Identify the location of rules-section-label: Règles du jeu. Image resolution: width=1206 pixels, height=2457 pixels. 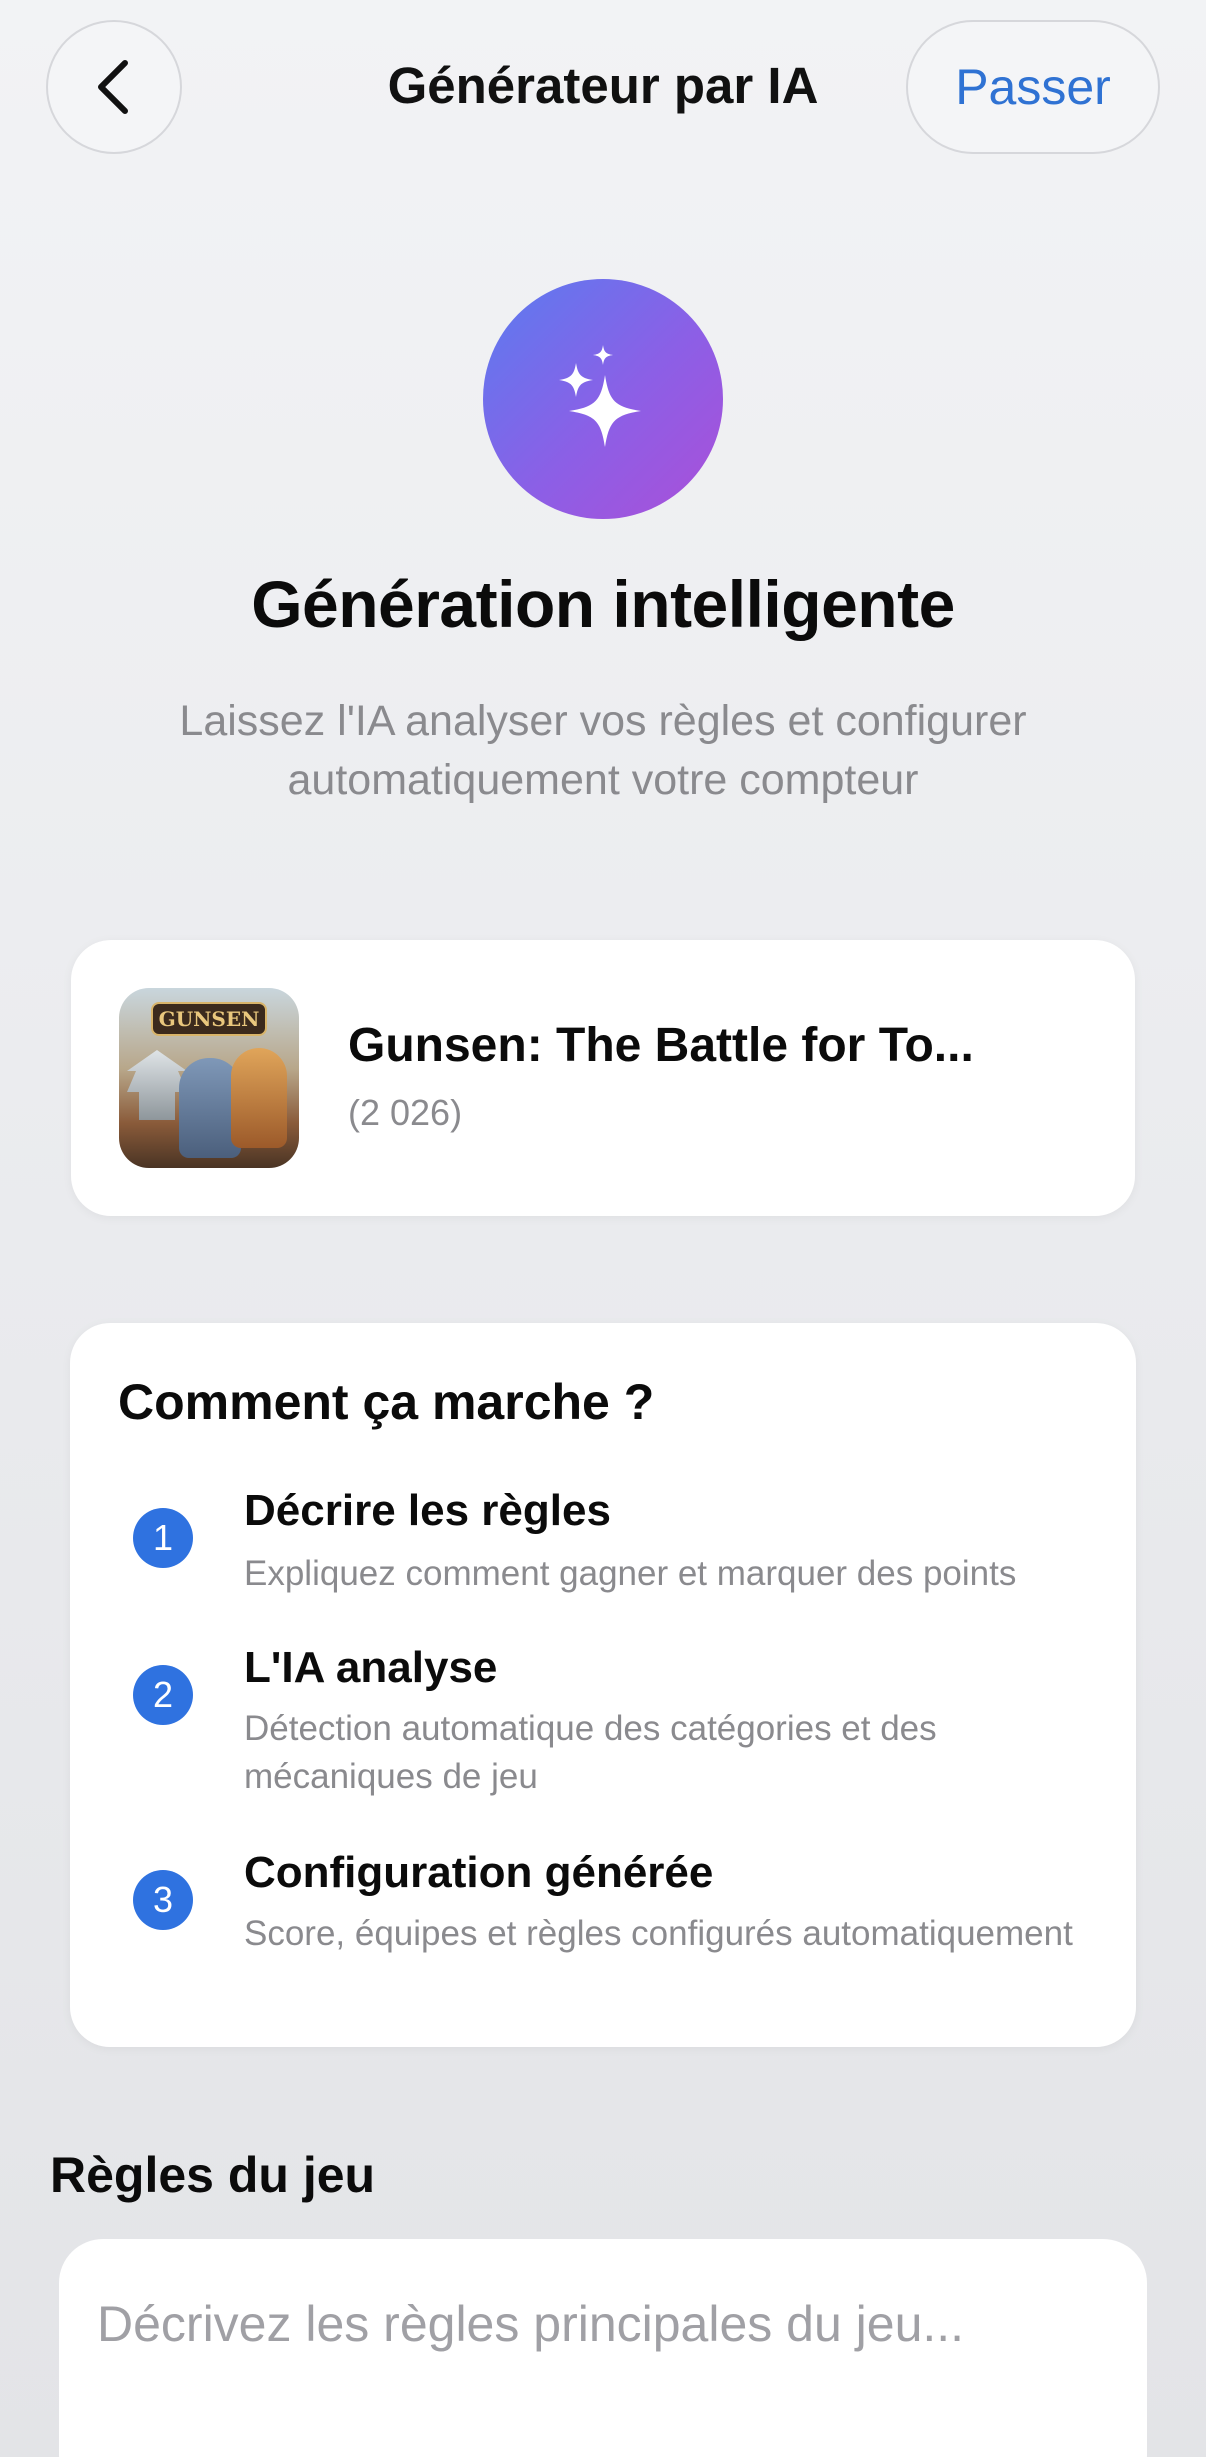
(213, 2175).